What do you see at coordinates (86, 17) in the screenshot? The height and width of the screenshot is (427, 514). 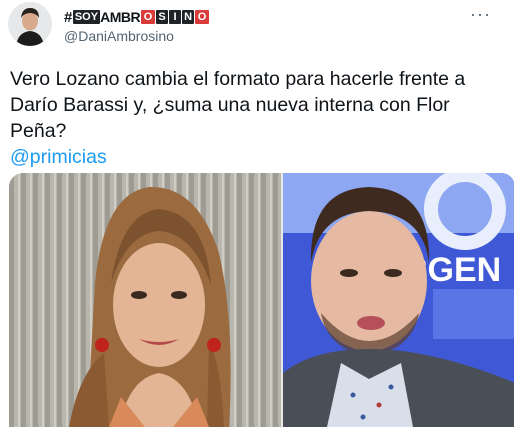 I see `display-name-tile: SOY` at bounding box center [86, 17].